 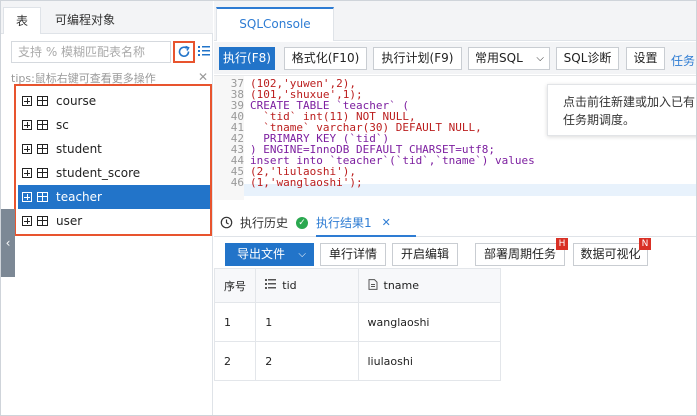 What do you see at coordinates (204, 51) in the screenshot?
I see `list-view-icon` at bounding box center [204, 51].